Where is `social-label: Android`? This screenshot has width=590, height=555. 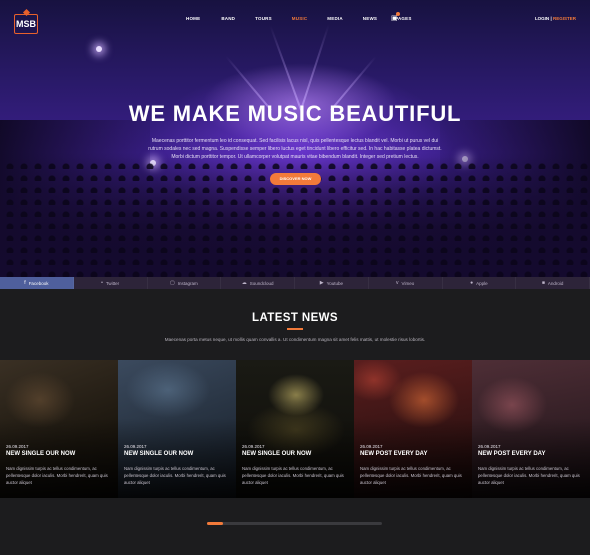
social-label: Android is located at coordinates (555, 283).